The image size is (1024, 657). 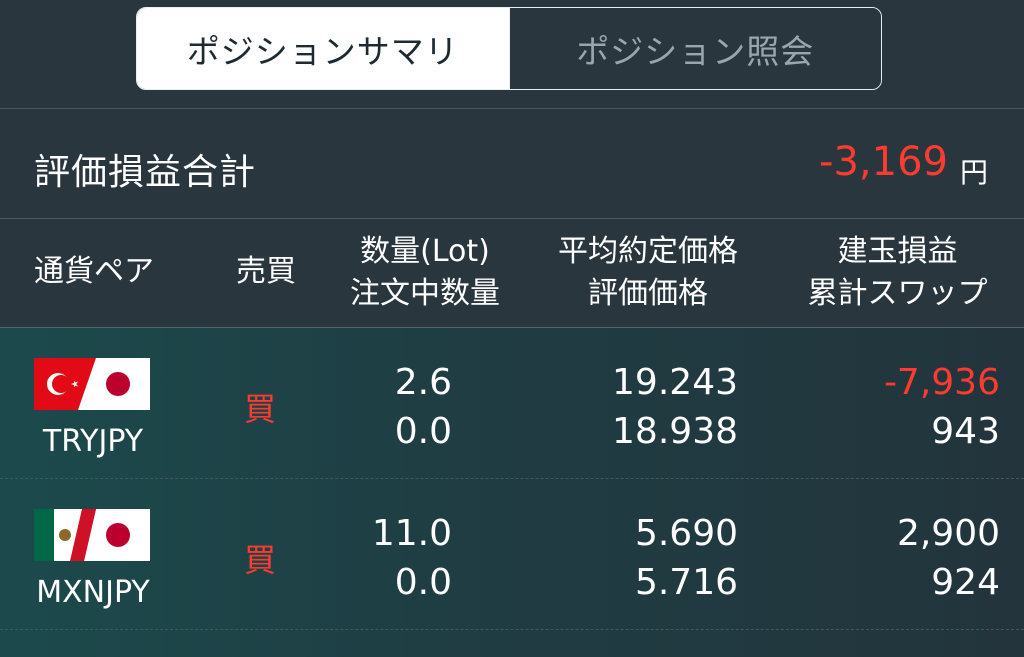 I want to click on mexico-japan-flag-icon, so click(x=92, y=535).